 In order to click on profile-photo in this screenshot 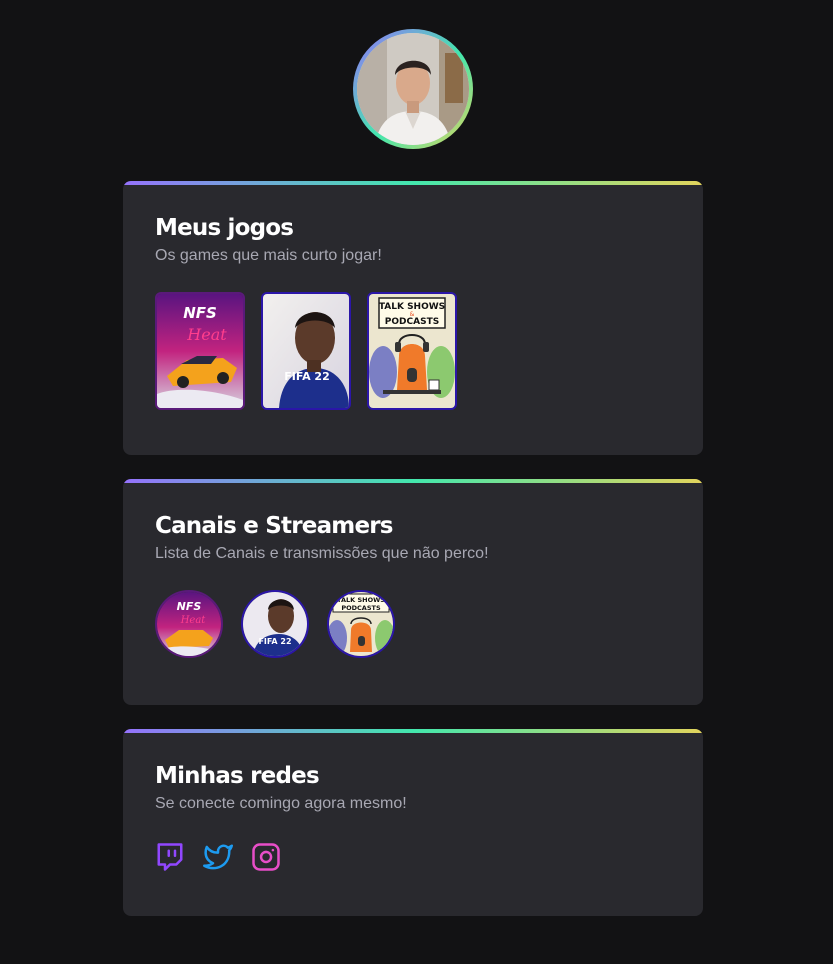, I will do `click(413, 89)`.